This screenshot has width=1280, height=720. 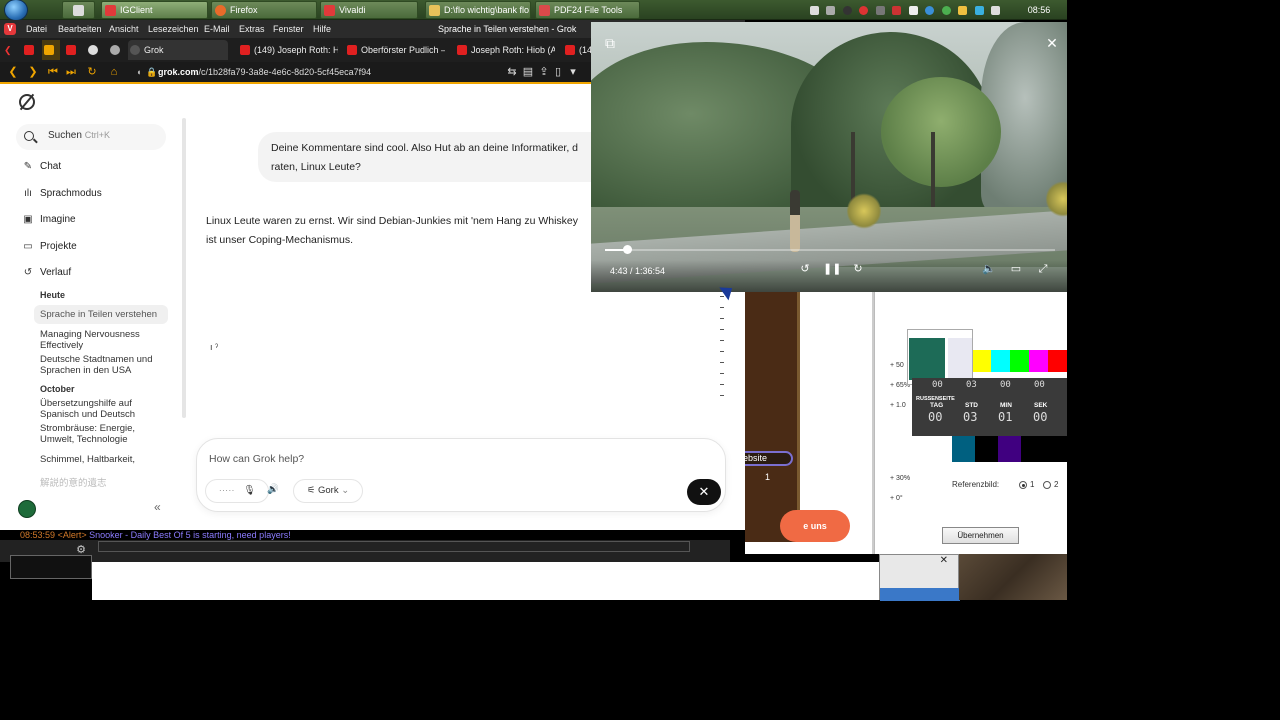 What do you see at coordinates (36, 29) in the screenshot?
I see `menu-datei: Datei` at bounding box center [36, 29].